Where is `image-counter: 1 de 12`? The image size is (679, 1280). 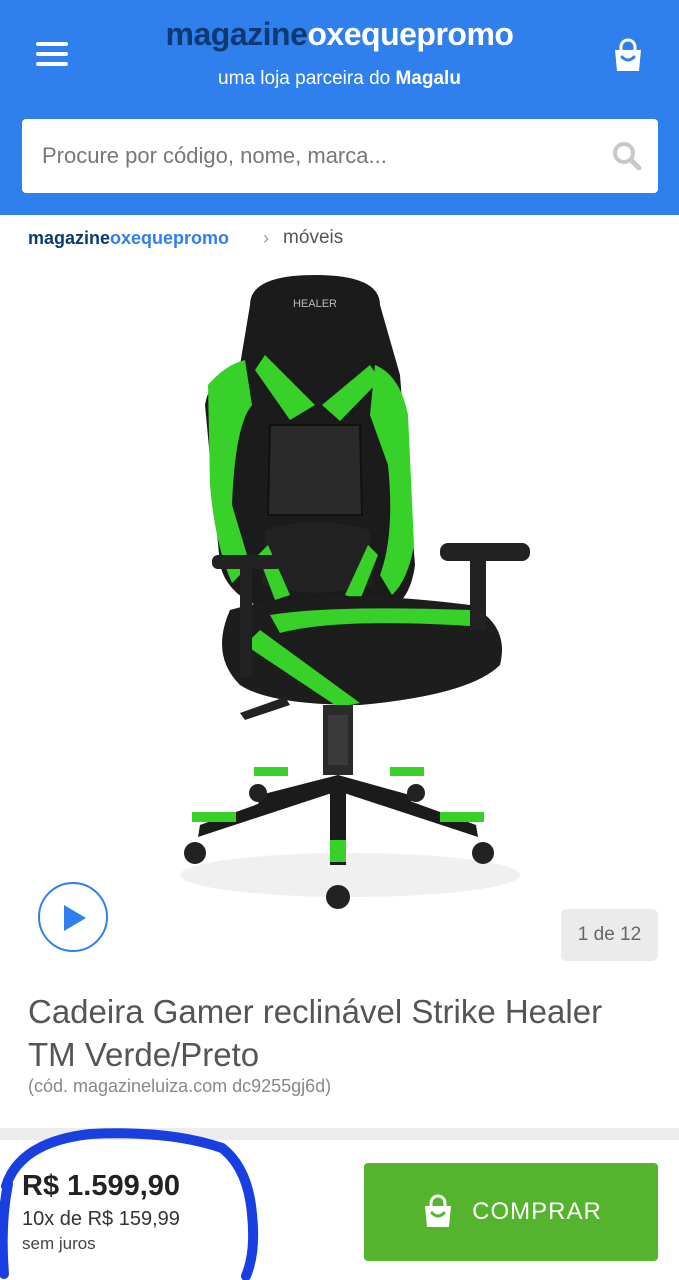
image-counter: 1 de 12 is located at coordinates (609, 935).